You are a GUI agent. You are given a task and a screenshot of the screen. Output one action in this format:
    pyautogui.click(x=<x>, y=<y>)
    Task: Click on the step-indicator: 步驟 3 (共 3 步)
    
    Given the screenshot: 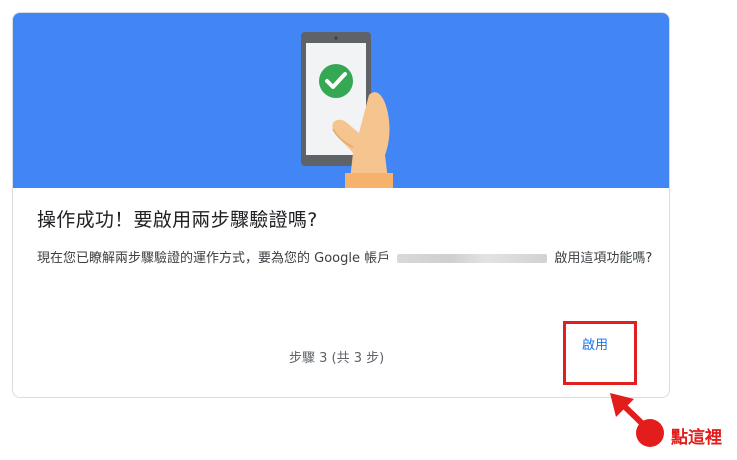 What is the action you would take?
    pyautogui.click(x=337, y=358)
    